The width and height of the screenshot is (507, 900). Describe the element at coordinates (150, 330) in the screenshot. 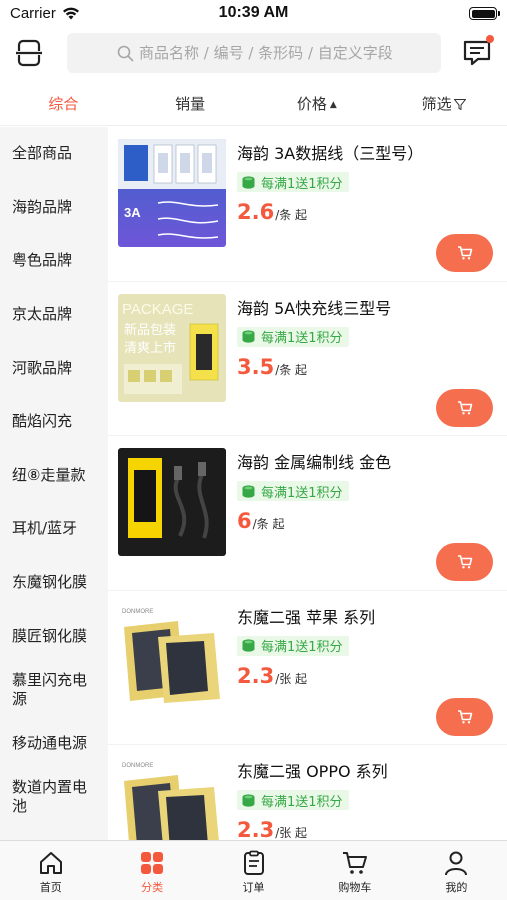

I see `thumb-text: 新品包装` at that location.